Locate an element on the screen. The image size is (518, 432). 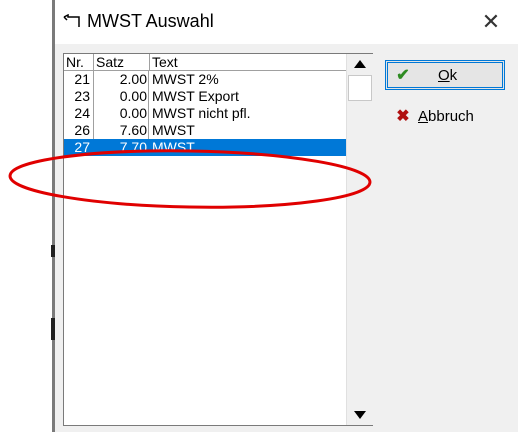
scroll-down-button is located at coordinates (360, 415).